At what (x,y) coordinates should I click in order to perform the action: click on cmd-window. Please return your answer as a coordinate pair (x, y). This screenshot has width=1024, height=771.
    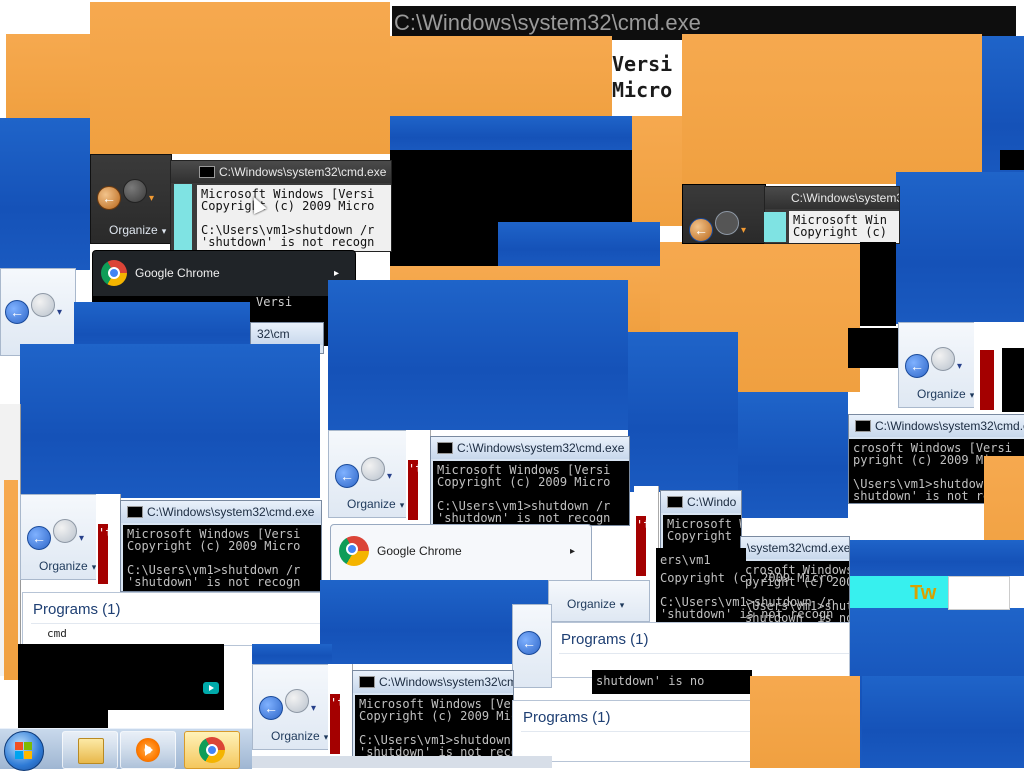
    Looking at the image, I should click on (999, 367).